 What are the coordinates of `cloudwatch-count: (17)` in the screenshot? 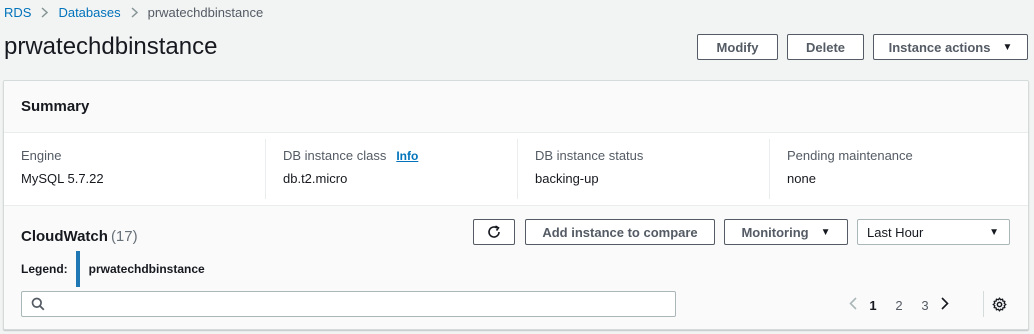 It's located at (124, 236).